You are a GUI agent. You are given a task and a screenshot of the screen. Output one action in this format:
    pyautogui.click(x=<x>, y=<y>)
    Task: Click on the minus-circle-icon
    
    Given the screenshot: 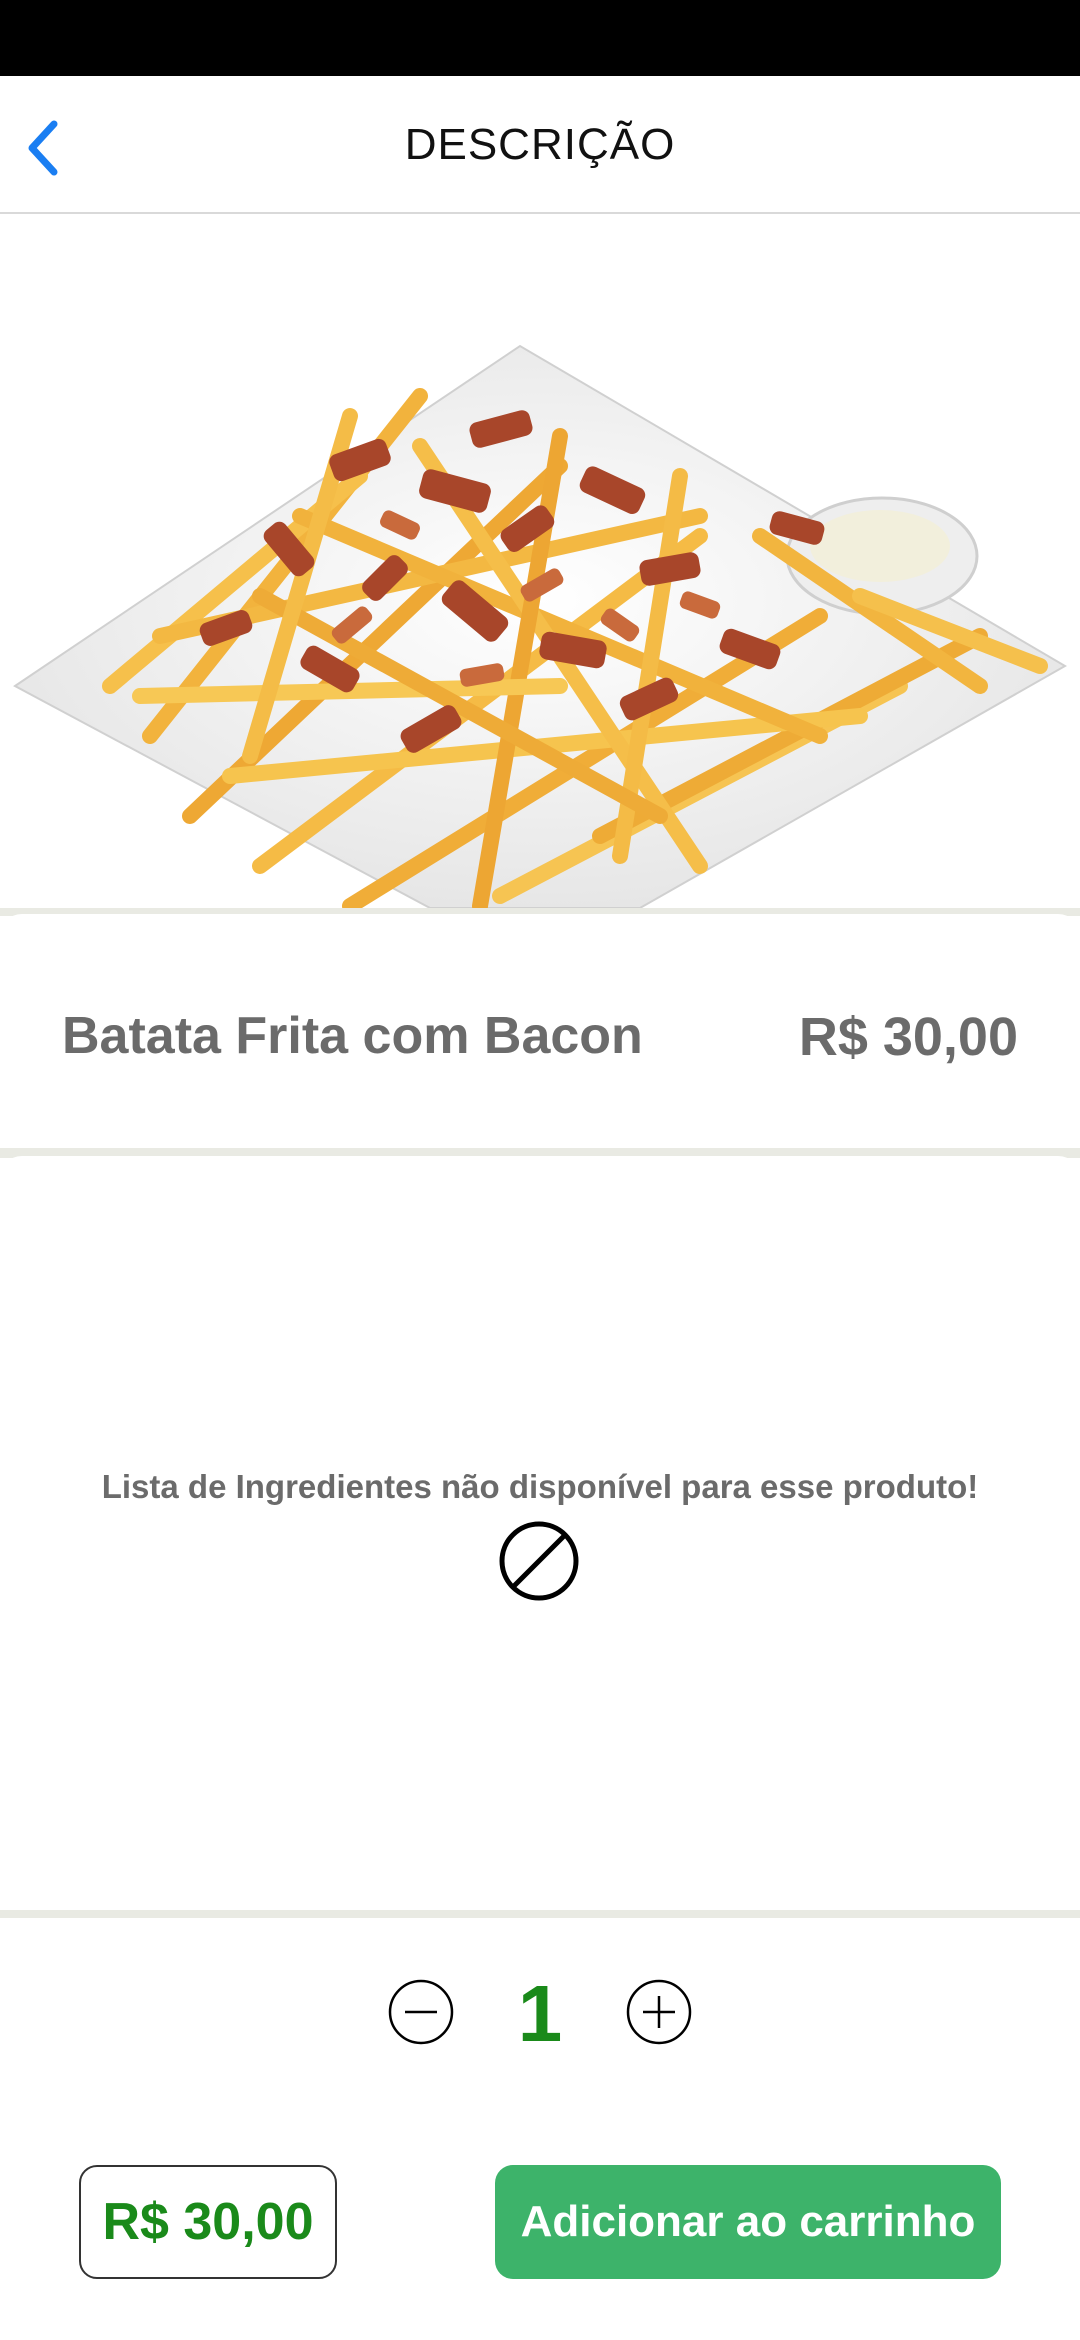 What is the action you would take?
    pyautogui.click(x=421, y=2012)
    